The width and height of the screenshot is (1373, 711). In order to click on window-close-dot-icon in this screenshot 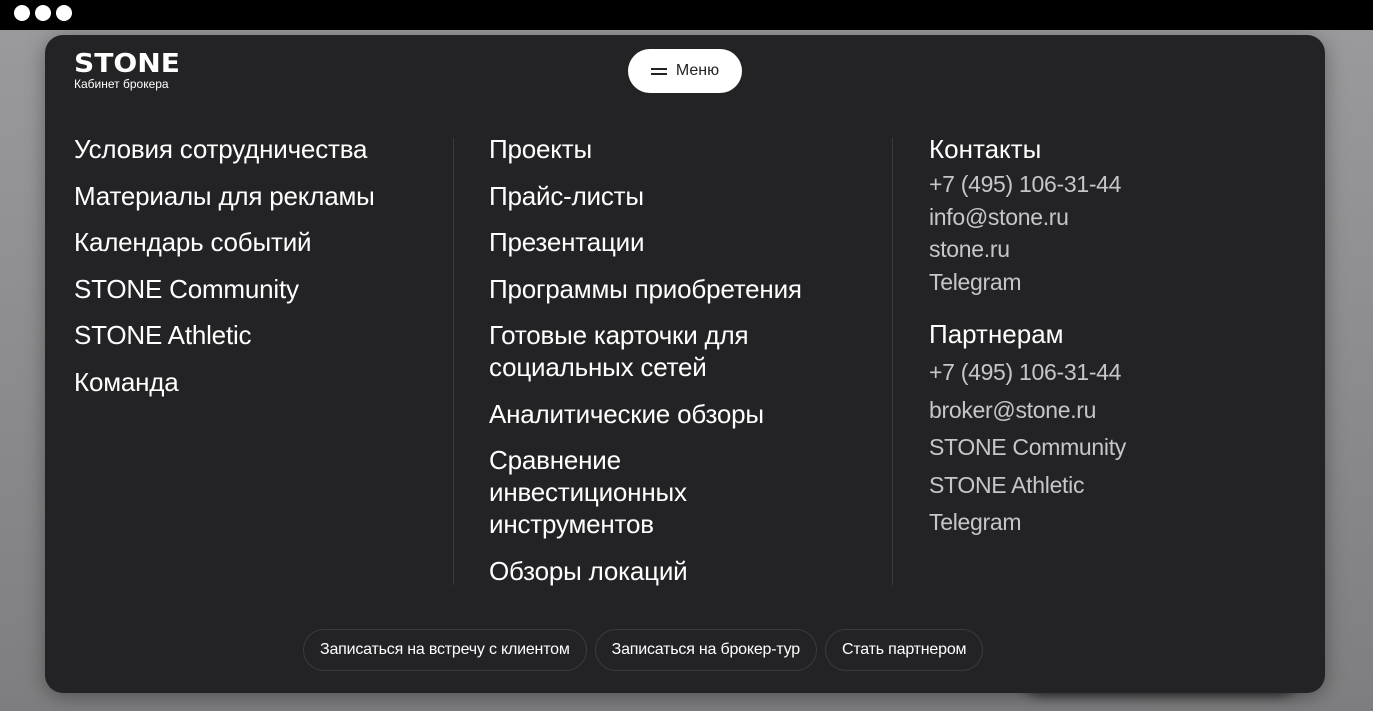, I will do `click(22, 13)`.